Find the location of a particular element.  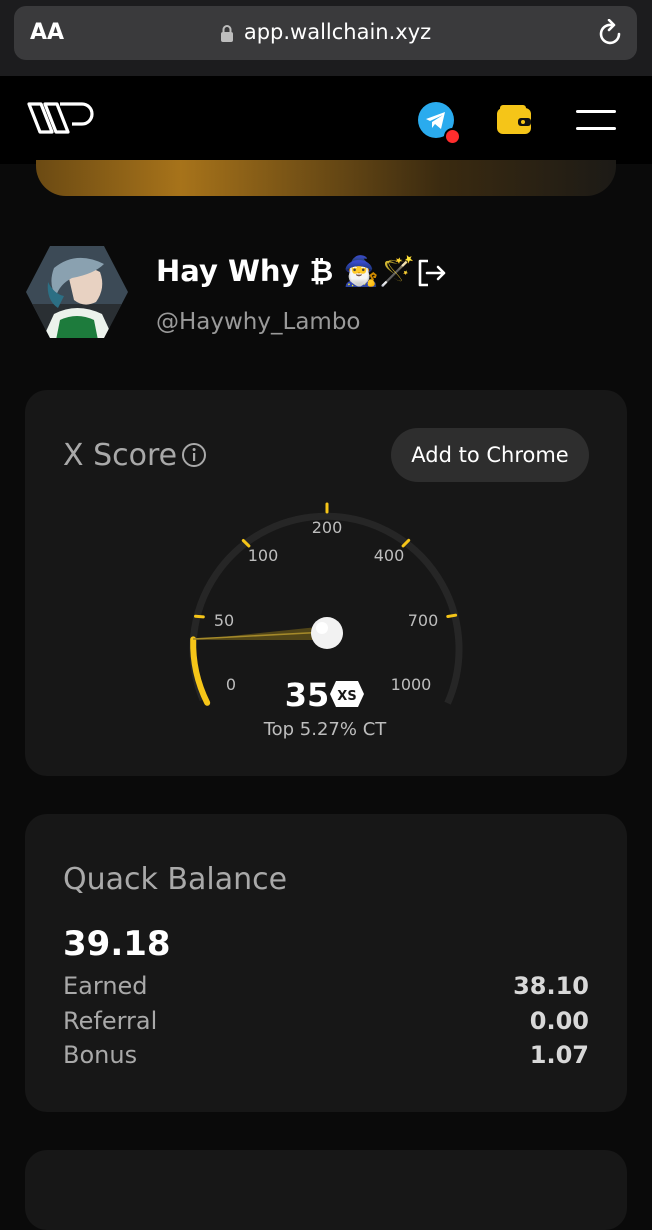

reload-icon is located at coordinates (610, 33).